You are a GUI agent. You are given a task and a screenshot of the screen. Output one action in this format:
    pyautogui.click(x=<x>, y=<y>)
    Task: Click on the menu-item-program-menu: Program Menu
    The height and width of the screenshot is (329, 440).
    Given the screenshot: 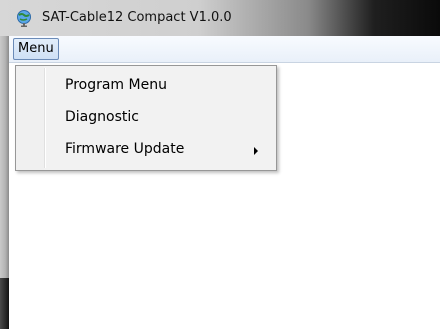 What is the action you would take?
    pyautogui.click(x=145, y=86)
    